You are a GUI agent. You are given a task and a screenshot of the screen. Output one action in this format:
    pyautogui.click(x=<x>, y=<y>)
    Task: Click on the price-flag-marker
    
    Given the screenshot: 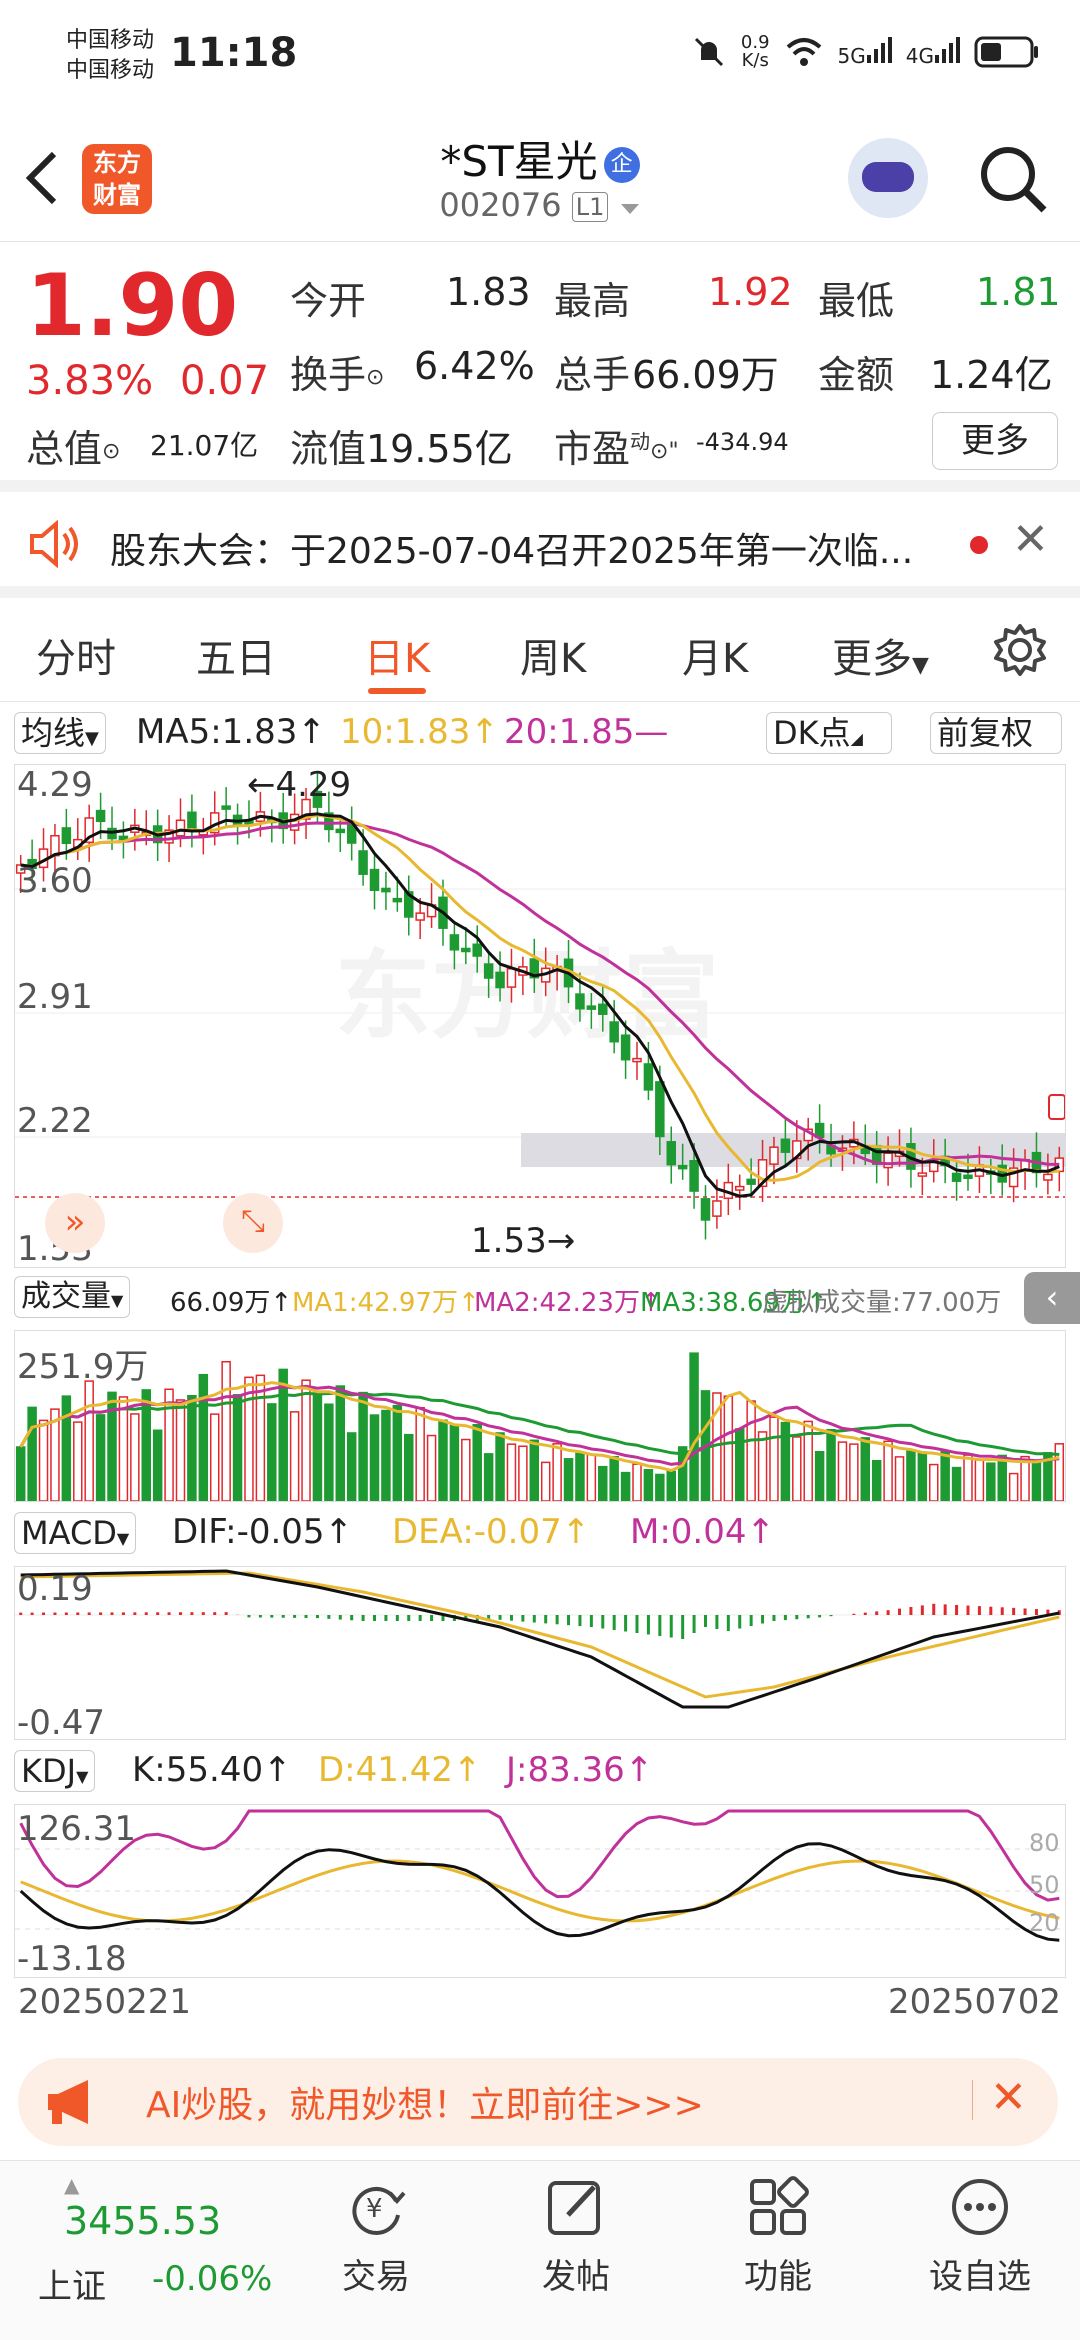 What is the action you would take?
    pyautogui.click(x=1056, y=1107)
    